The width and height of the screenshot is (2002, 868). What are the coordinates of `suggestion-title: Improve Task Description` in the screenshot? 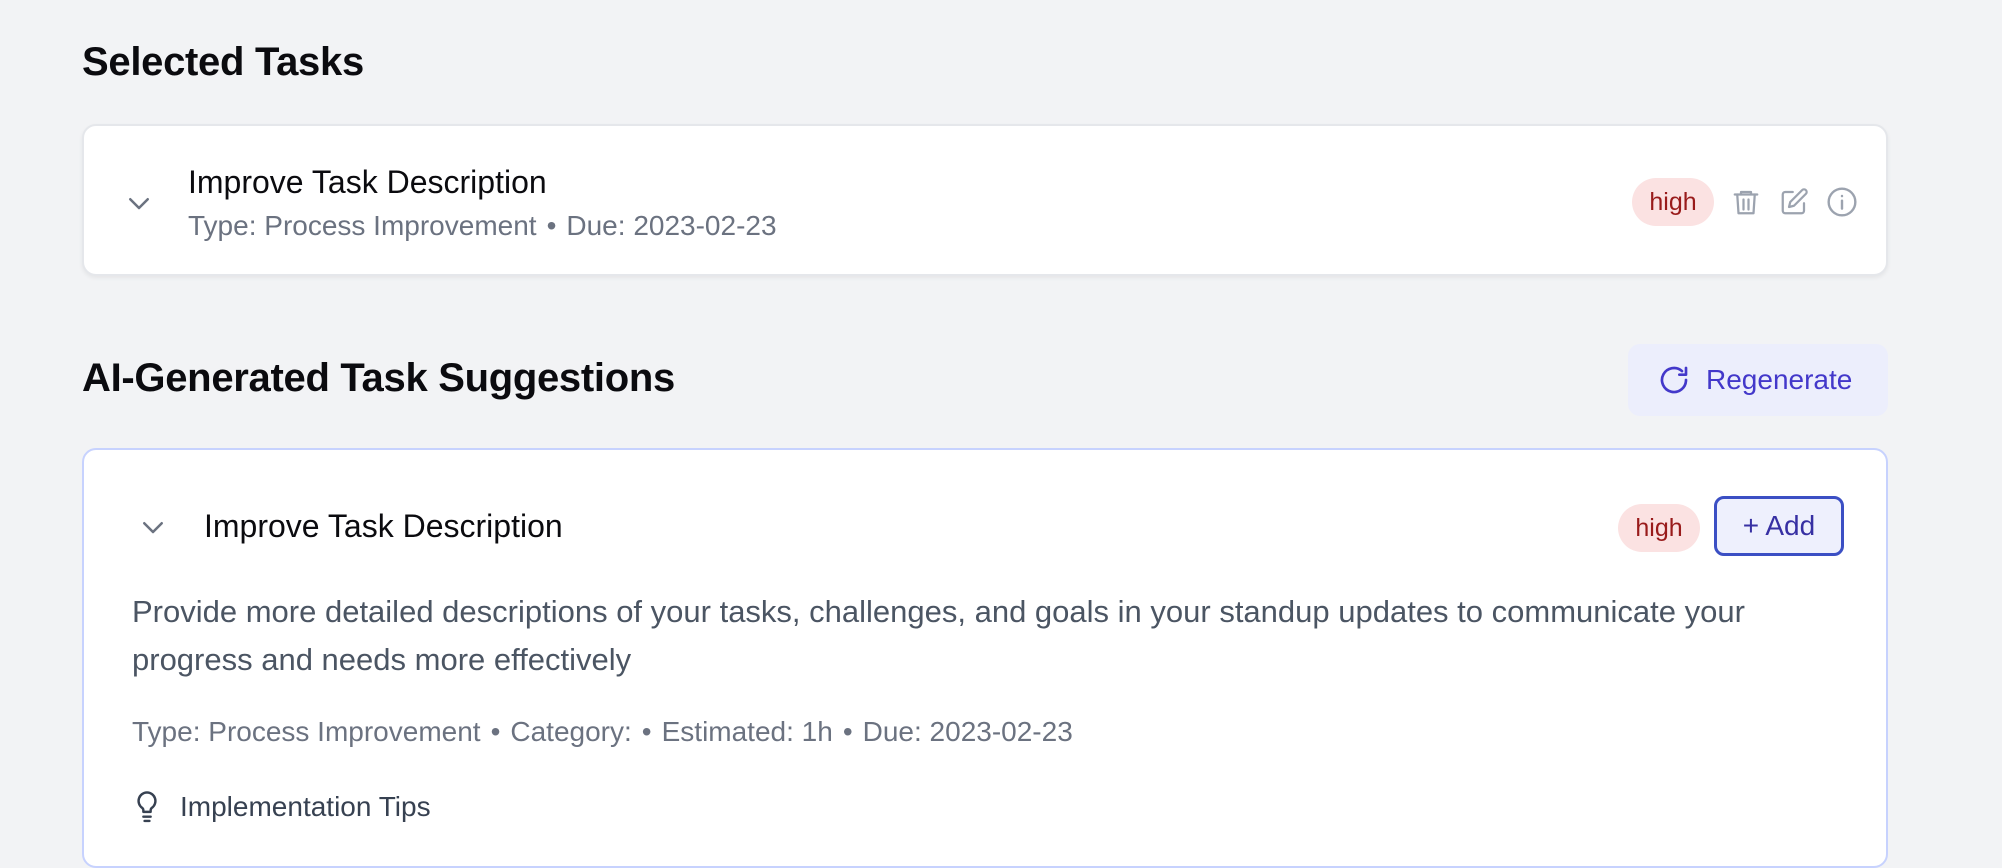 It's located at (383, 526).